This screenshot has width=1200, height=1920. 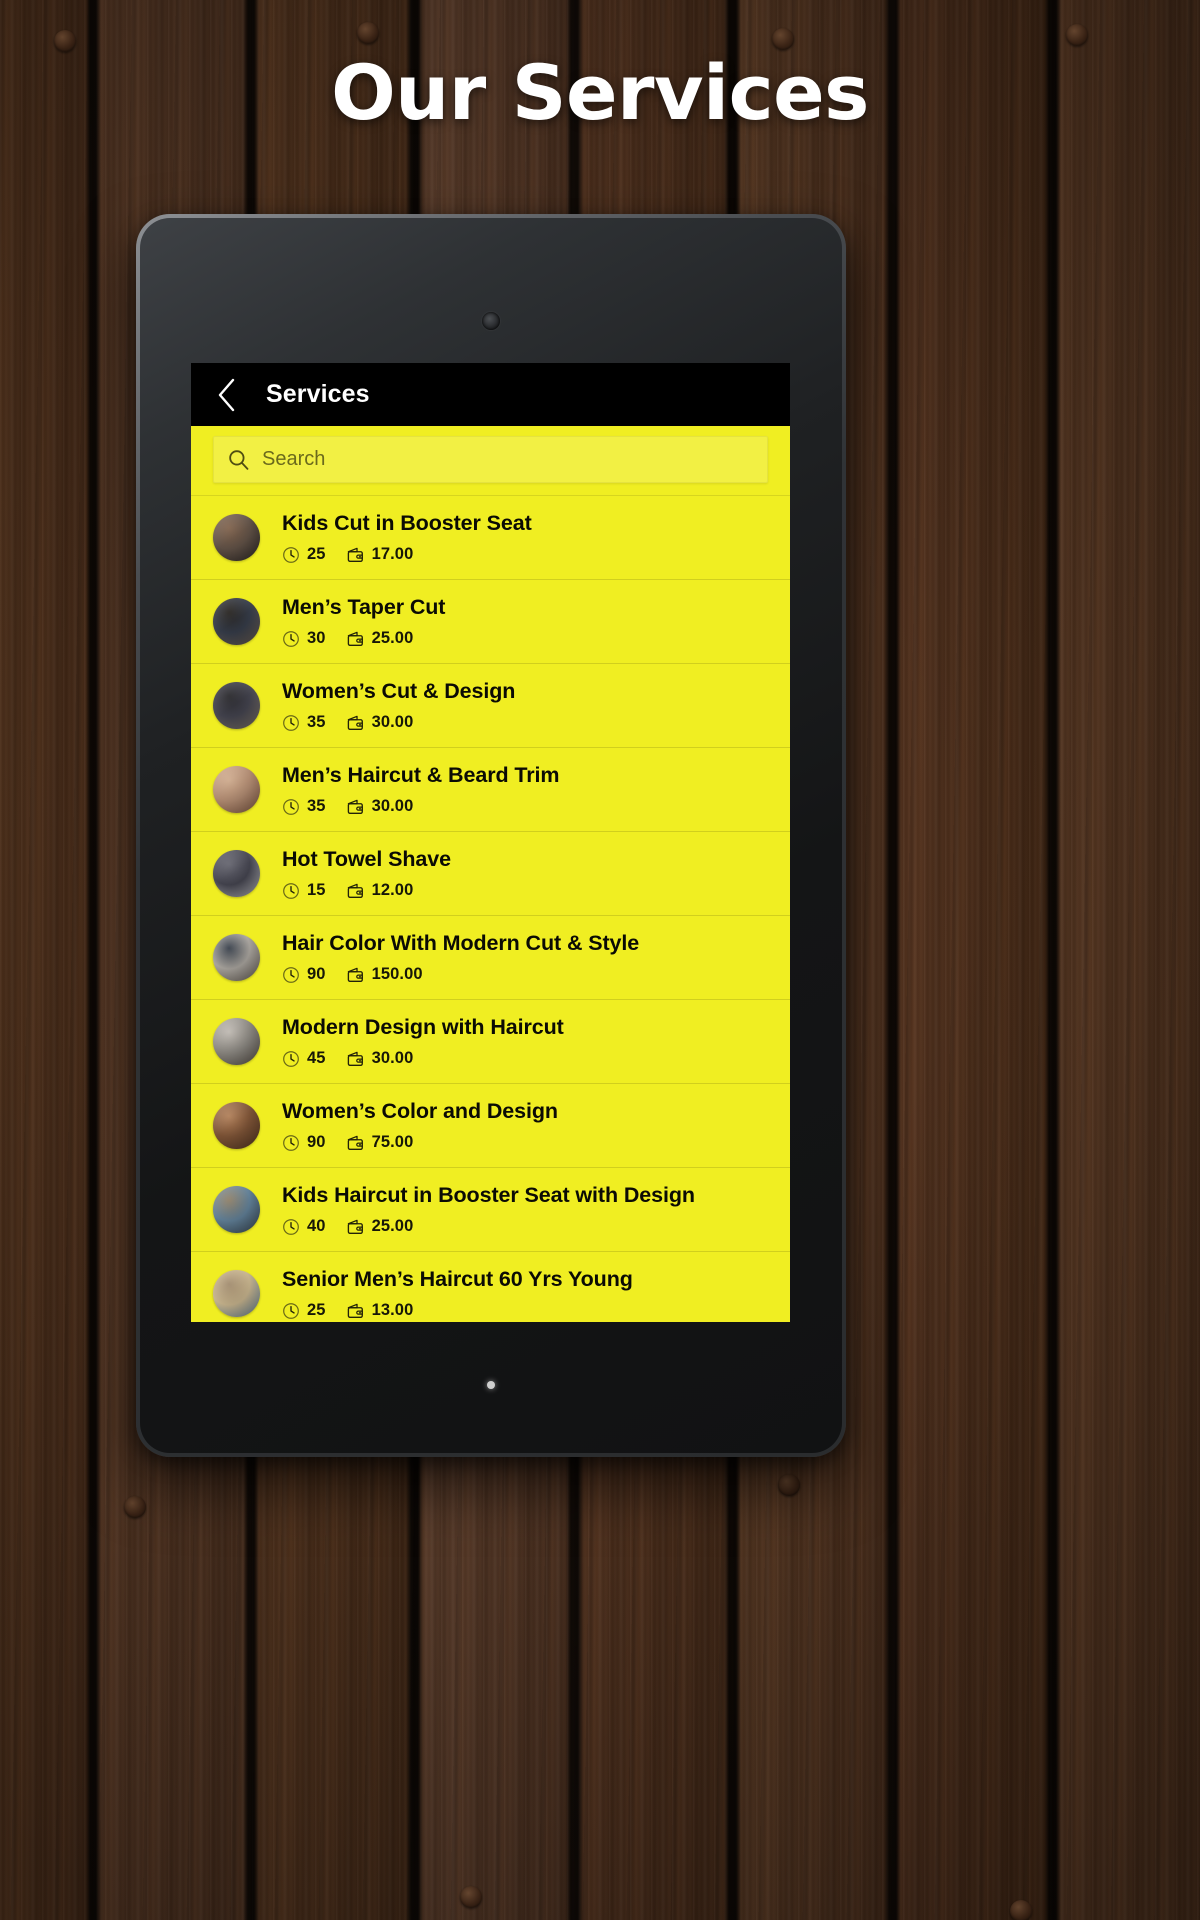 I want to click on service-row: Modern Design with Haircut 45 30.00, so click(x=490, y=1042).